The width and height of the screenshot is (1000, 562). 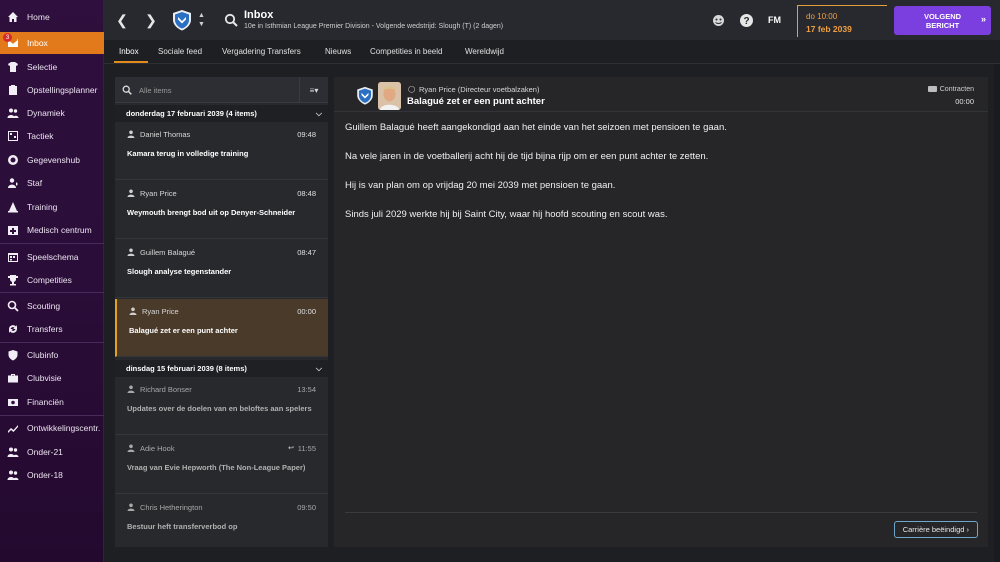 I want to click on message-sender: Ryan Price, so click(x=158, y=193).